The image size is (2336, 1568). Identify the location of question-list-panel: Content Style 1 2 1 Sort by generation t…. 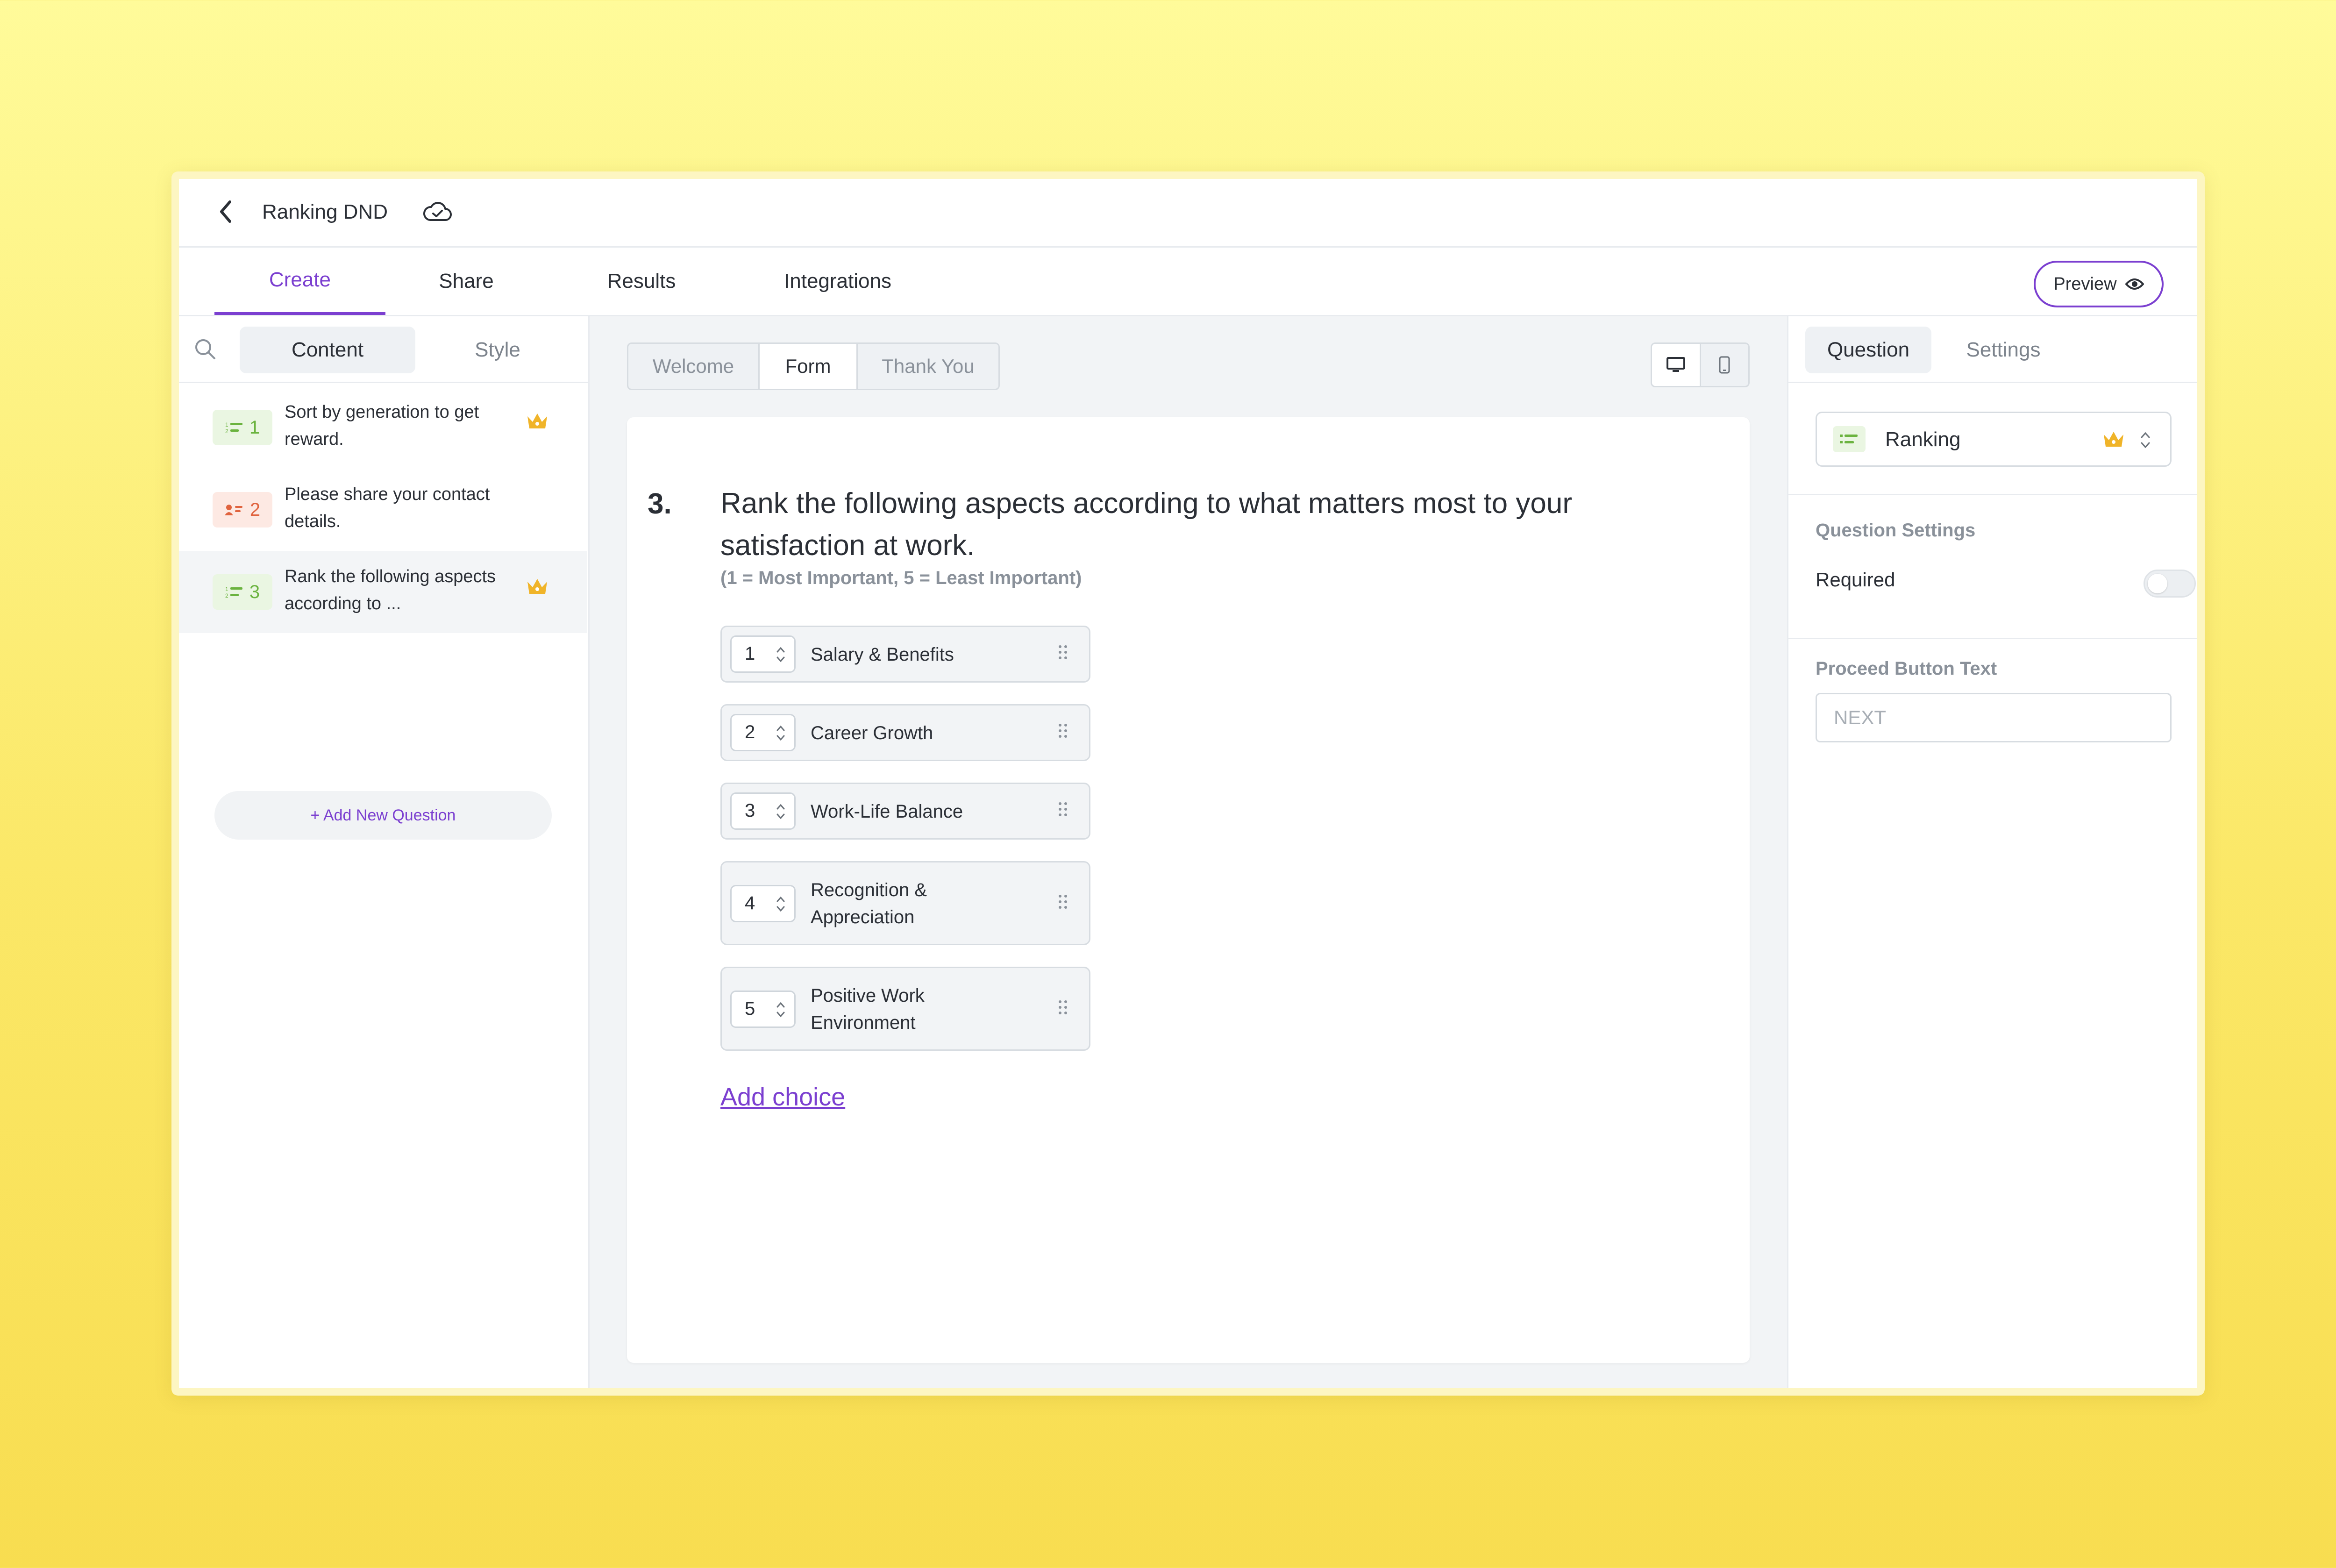
(384, 852).